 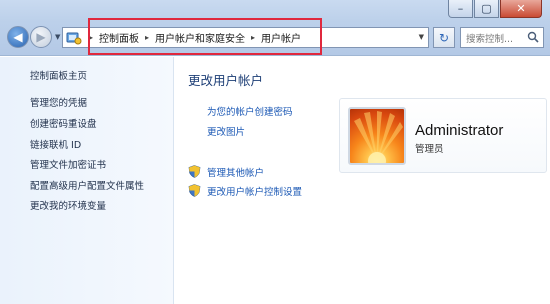 What do you see at coordinates (91, 37) in the screenshot?
I see `address-root-chevron: ▸` at bounding box center [91, 37].